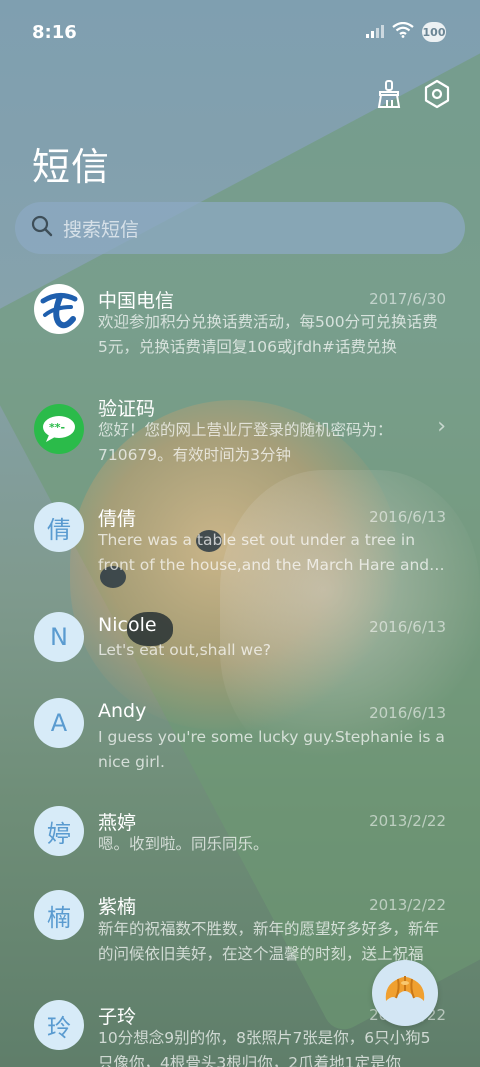 This screenshot has height=1067, width=480. What do you see at coordinates (413, 94) in the screenshot?
I see `header-actions` at bounding box center [413, 94].